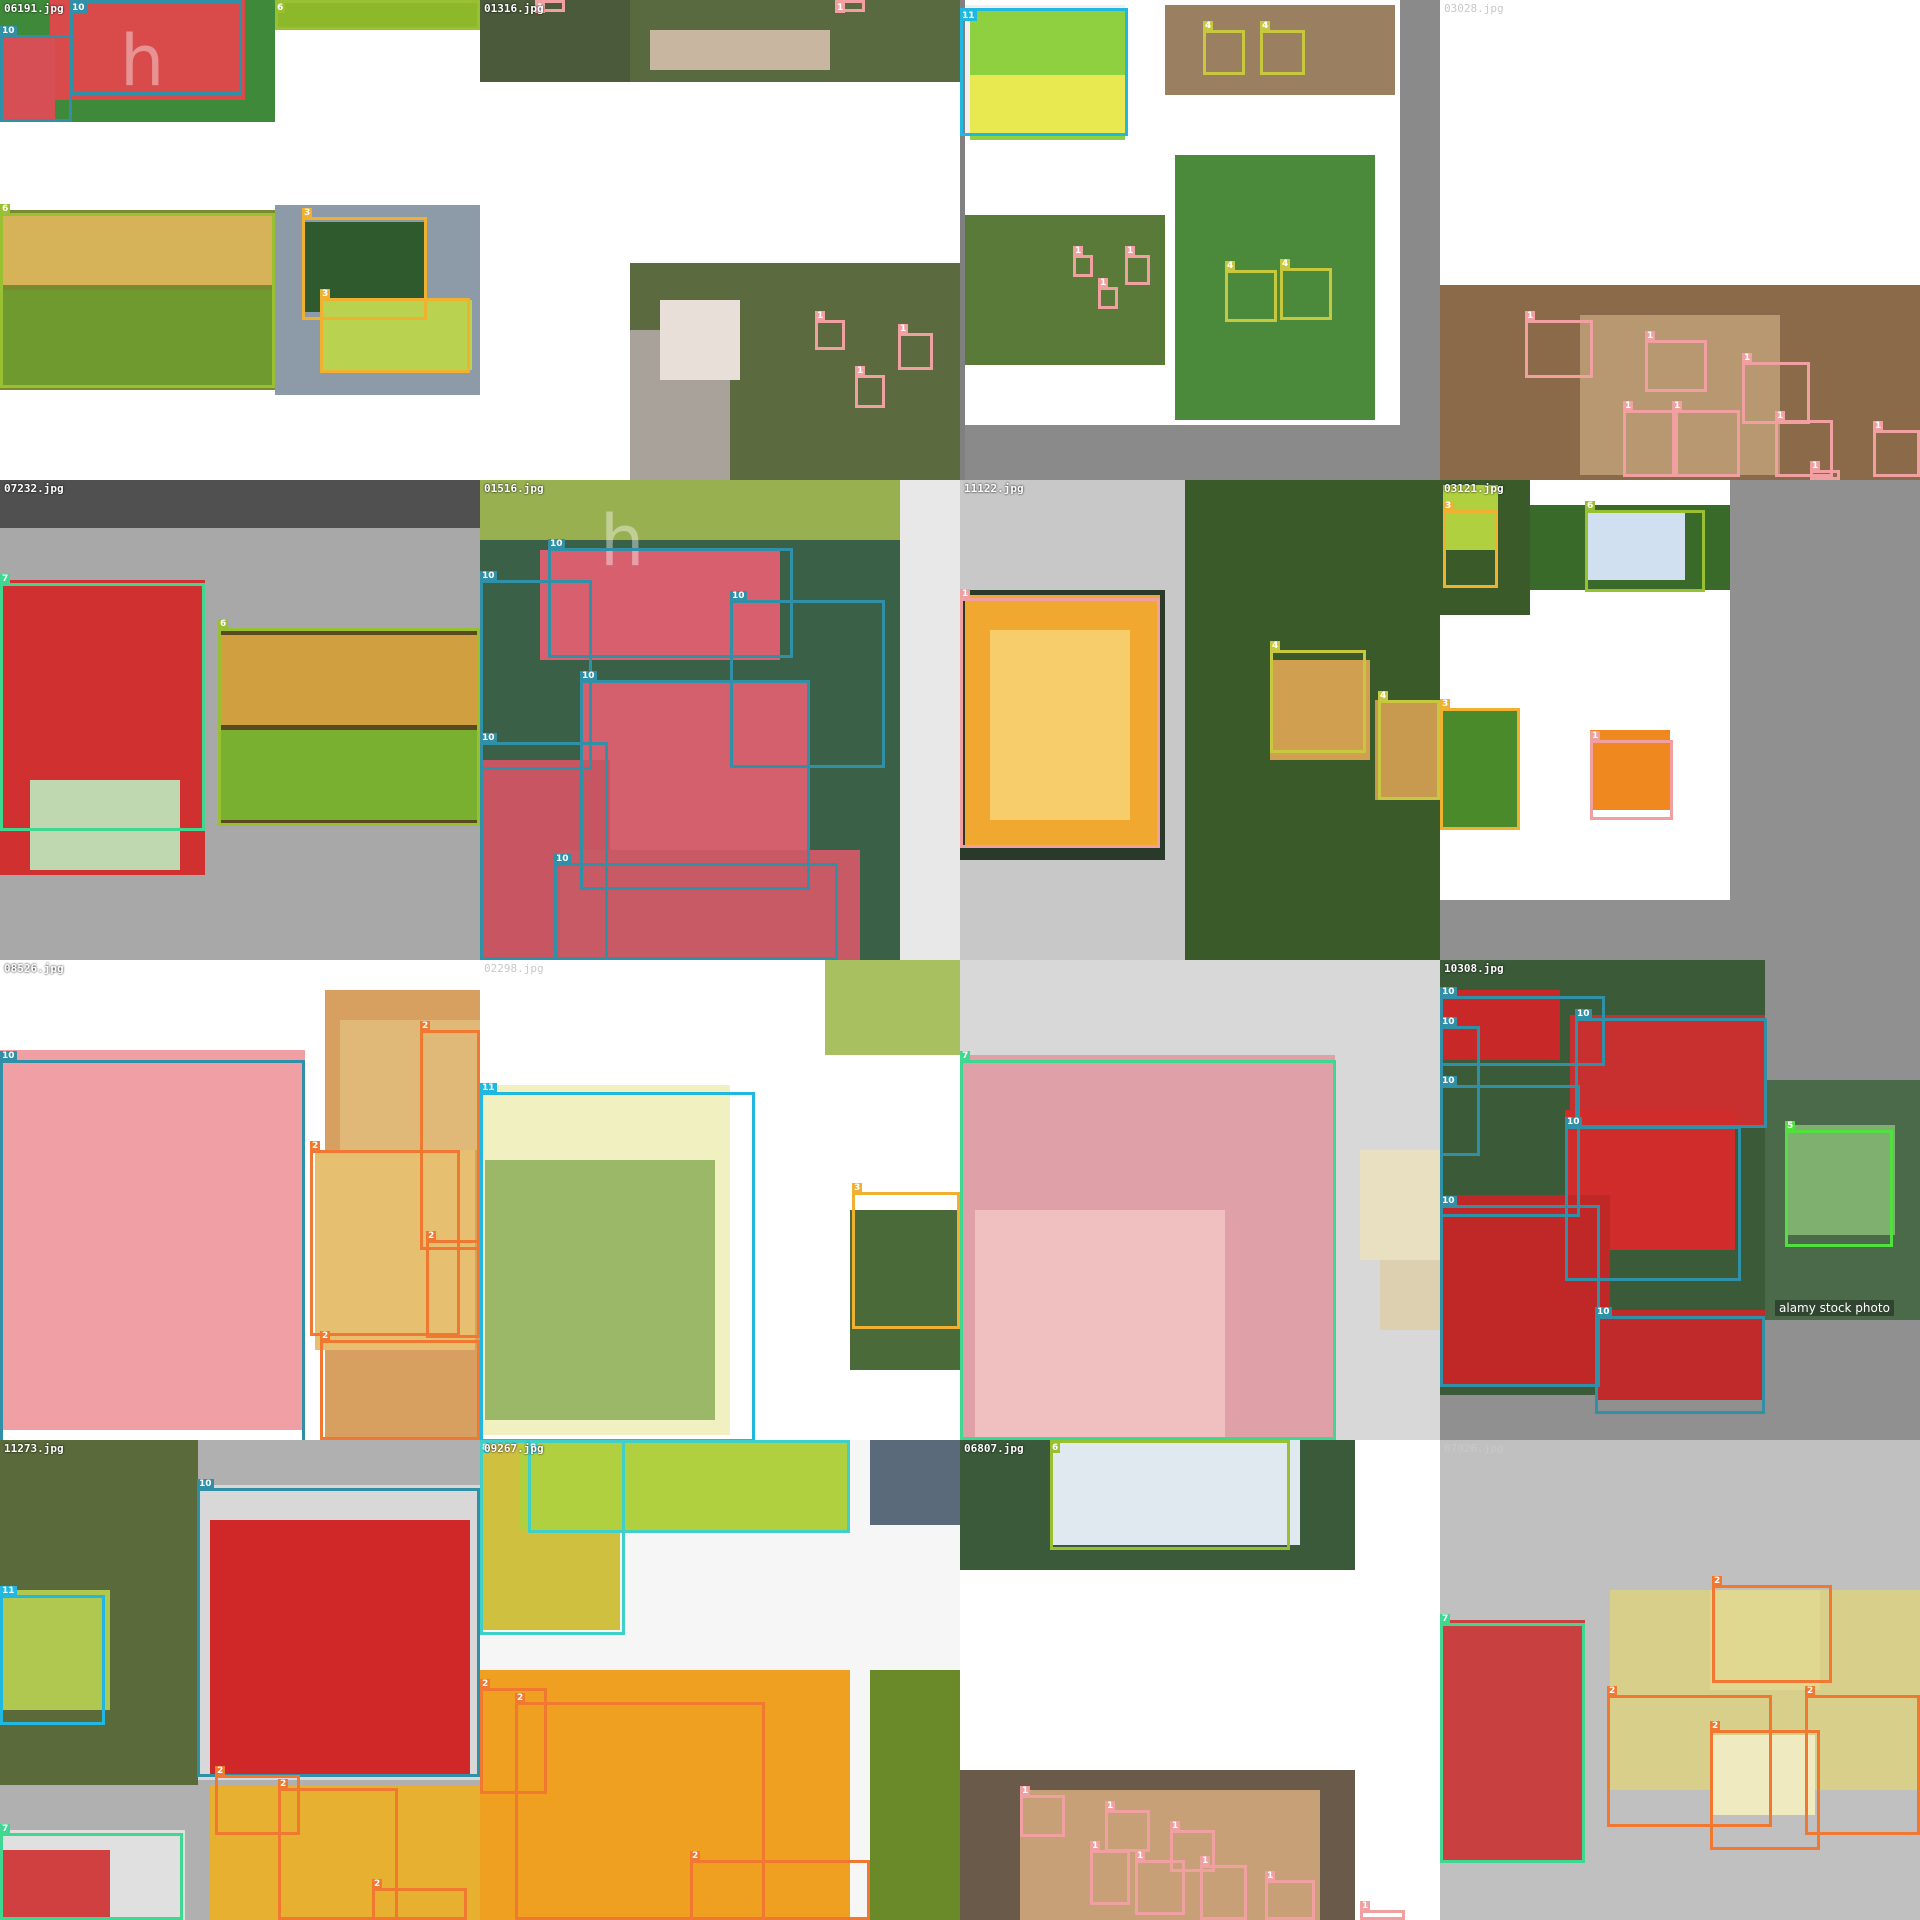 The height and width of the screenshot is (1920, 1920). Describe the element at coordinates (1834, 1308) in the screenshot. I see `watermark-text: alamy stock photo` at that location.